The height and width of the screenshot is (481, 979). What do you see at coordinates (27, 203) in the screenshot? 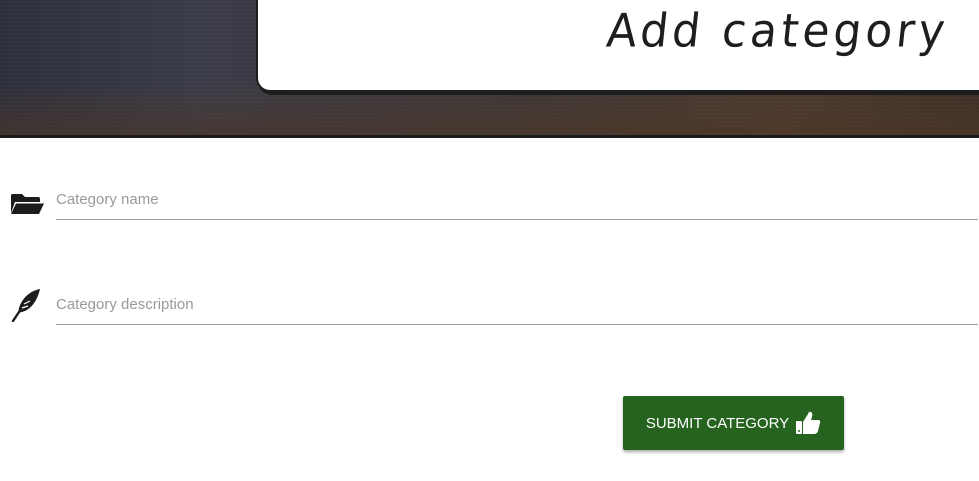
I see `folder-open-icon` at bounding box center [27, 203].